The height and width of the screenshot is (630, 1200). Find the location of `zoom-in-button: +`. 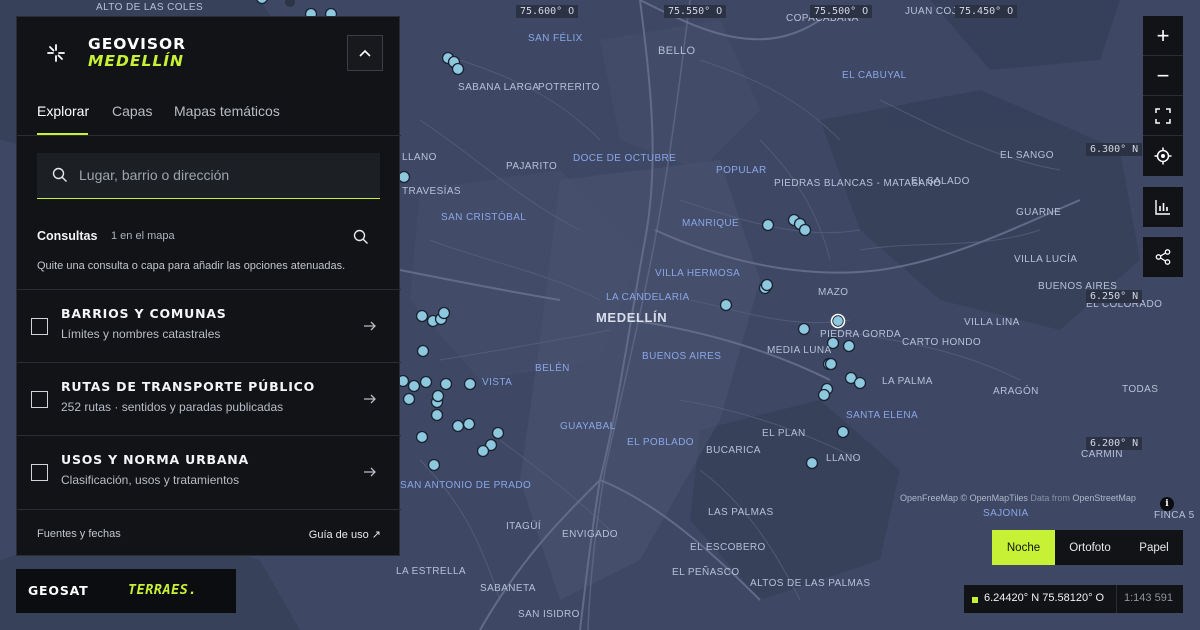

zoom-in-button: + is located at coordinates (1163, 36).